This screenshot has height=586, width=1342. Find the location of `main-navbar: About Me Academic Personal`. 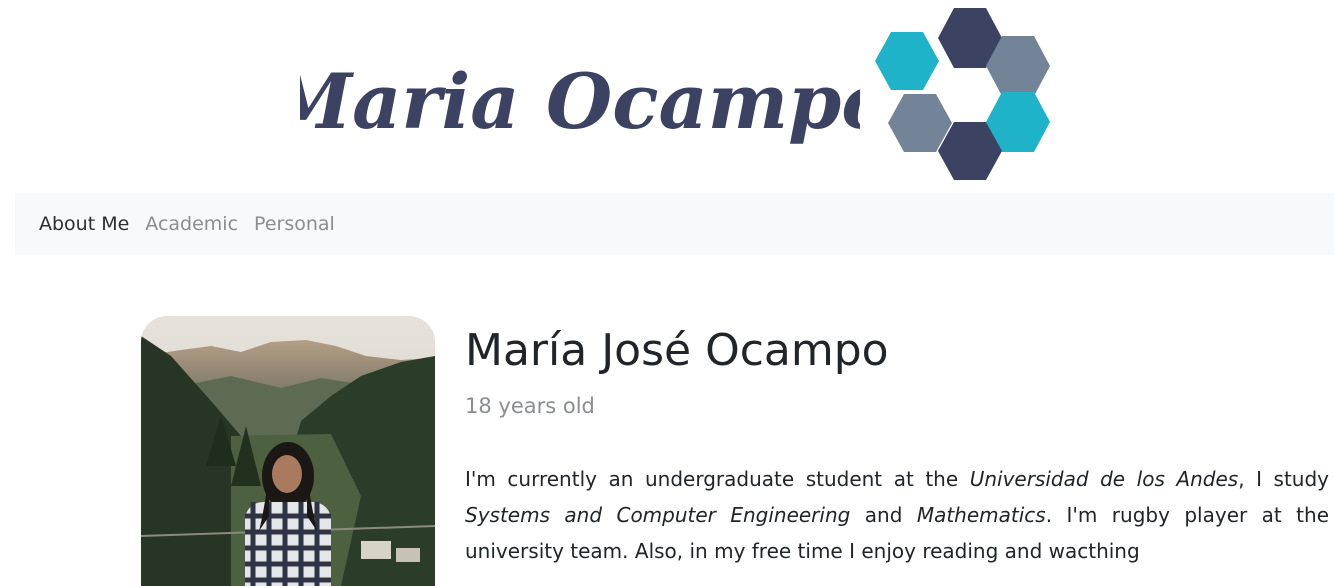

main-navbar: About Me Academic Personal is located at coordinates (674, 224).